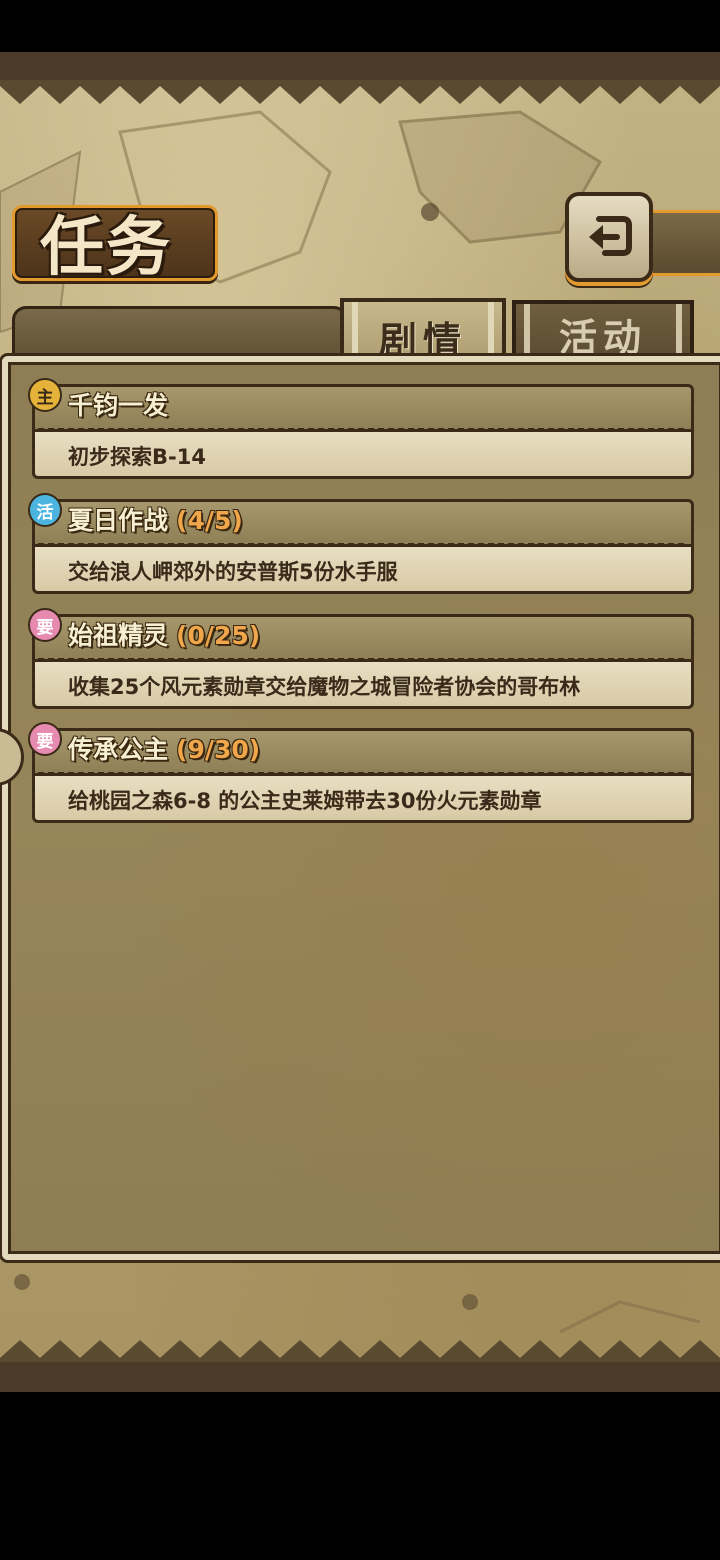  I want to click on main-quest-badge-icon: 主, so click(45, 395).